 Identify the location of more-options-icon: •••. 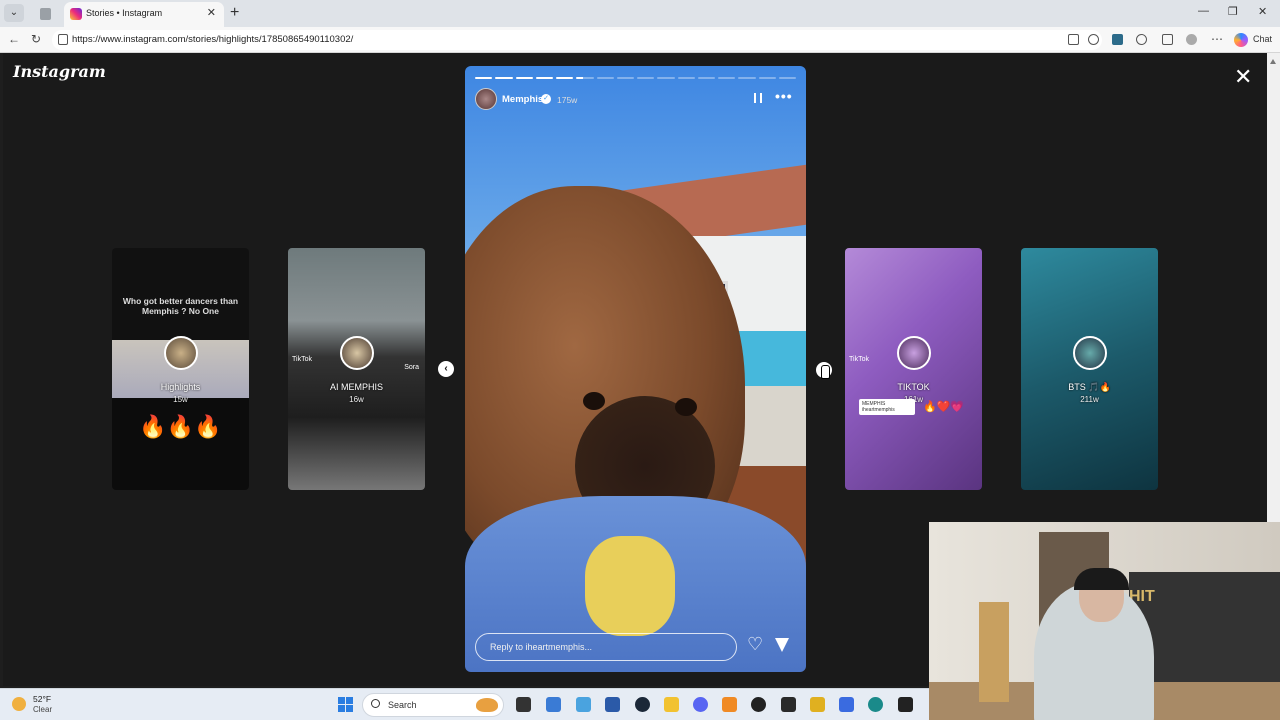
(784, 96).